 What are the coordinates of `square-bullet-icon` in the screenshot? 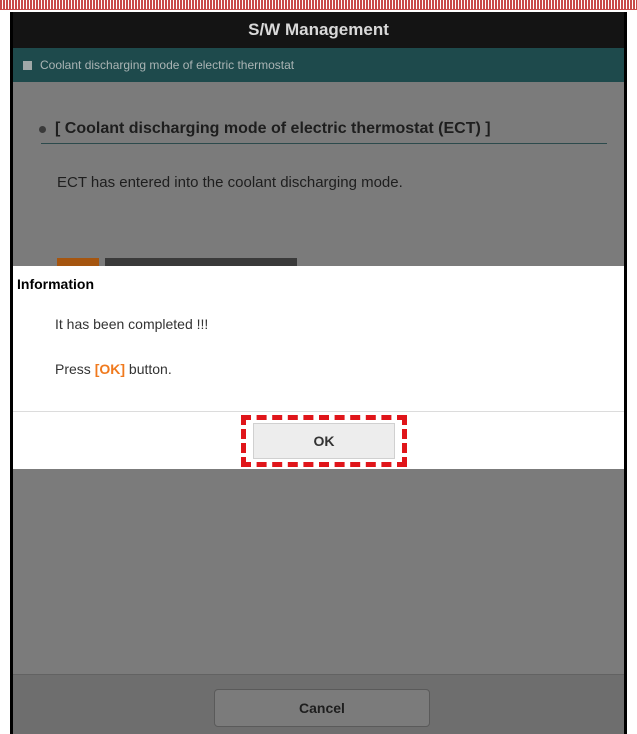 It's located at (27, 65).